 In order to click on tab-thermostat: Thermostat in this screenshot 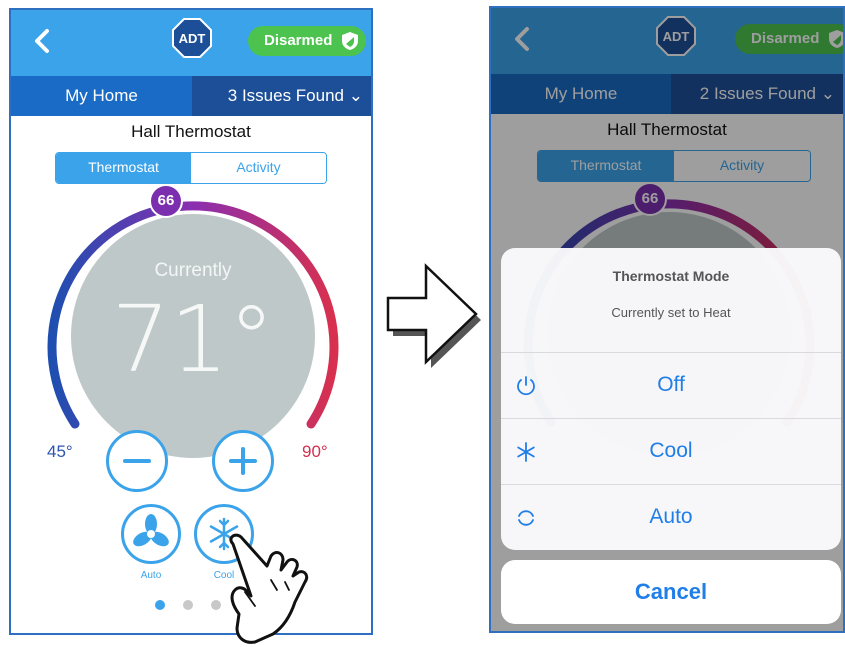, I will do `click(123, 168)`.